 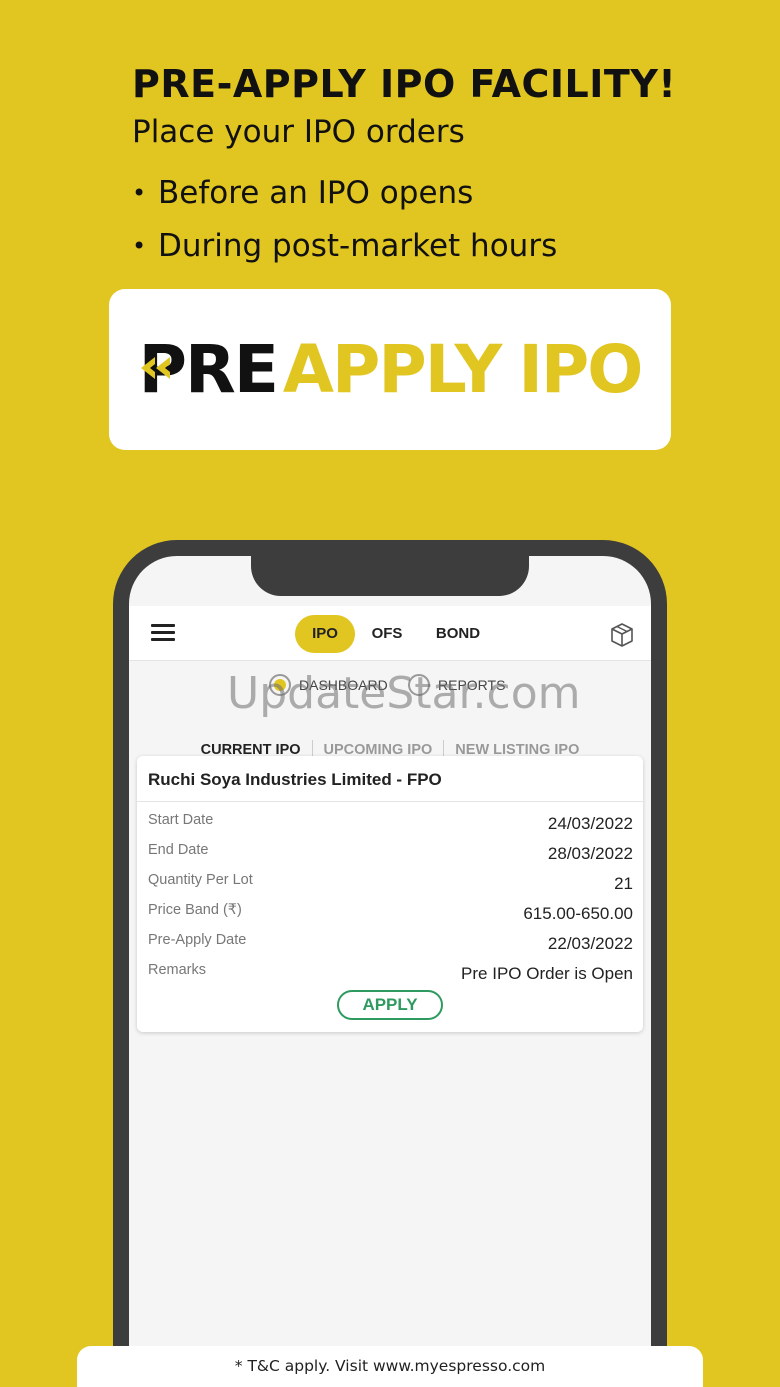 I want to click on detail-label: Start Date, so click(x=181, y=820).